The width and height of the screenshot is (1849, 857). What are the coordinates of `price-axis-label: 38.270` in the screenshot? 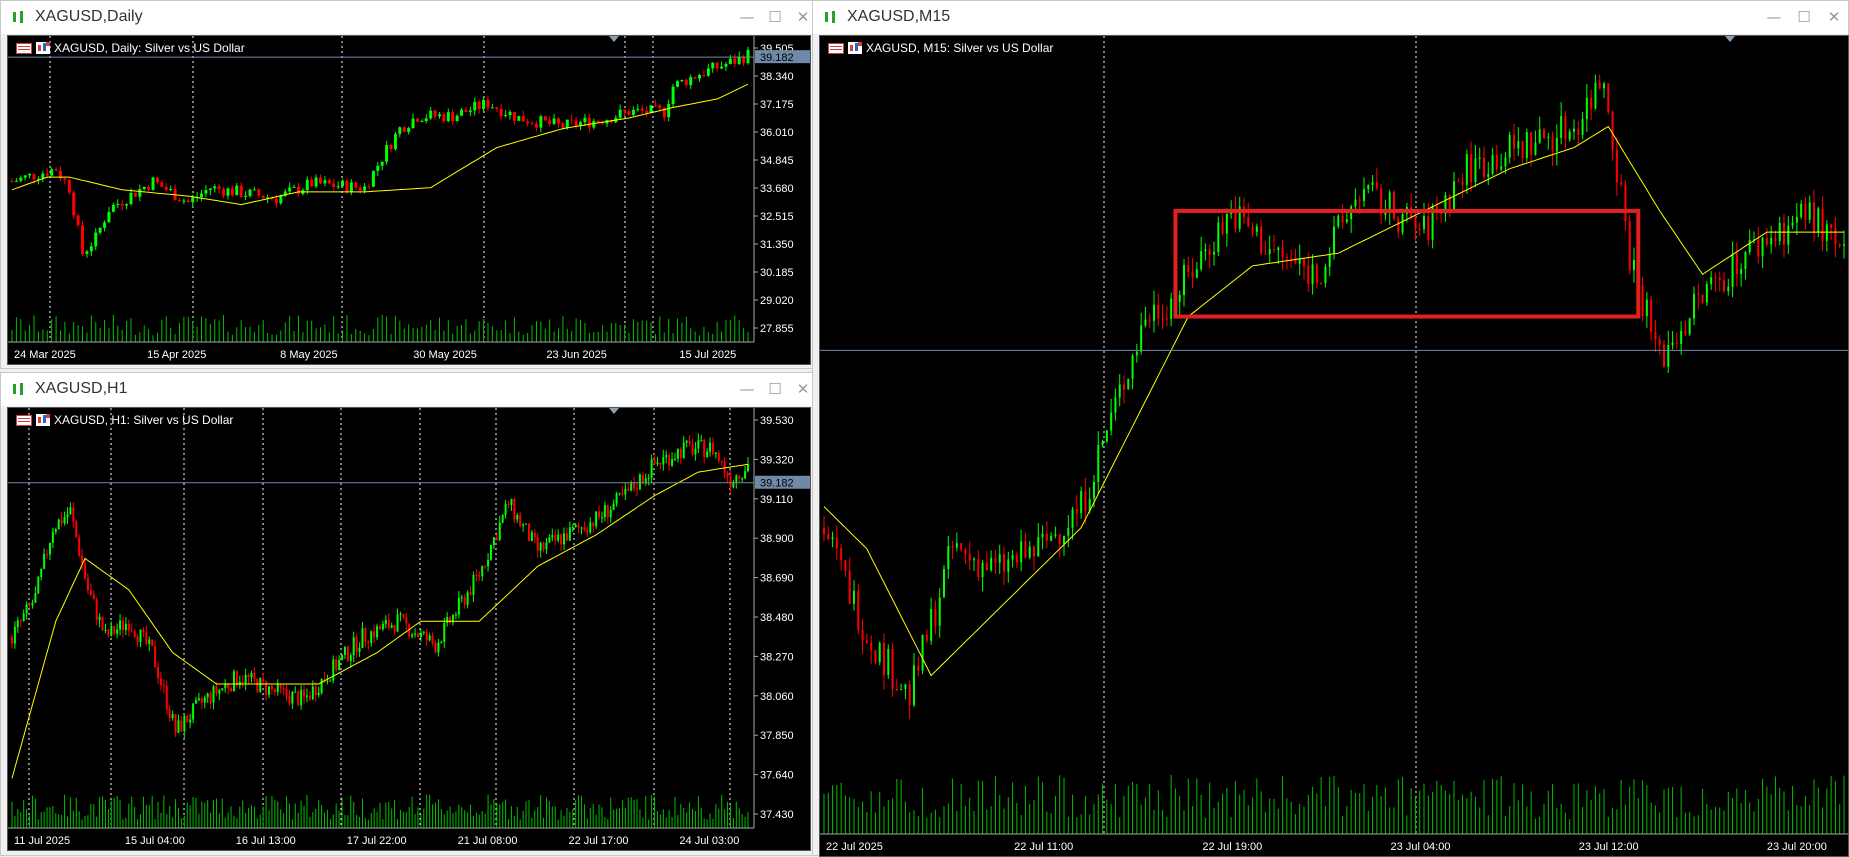 It's located at (777, 657).